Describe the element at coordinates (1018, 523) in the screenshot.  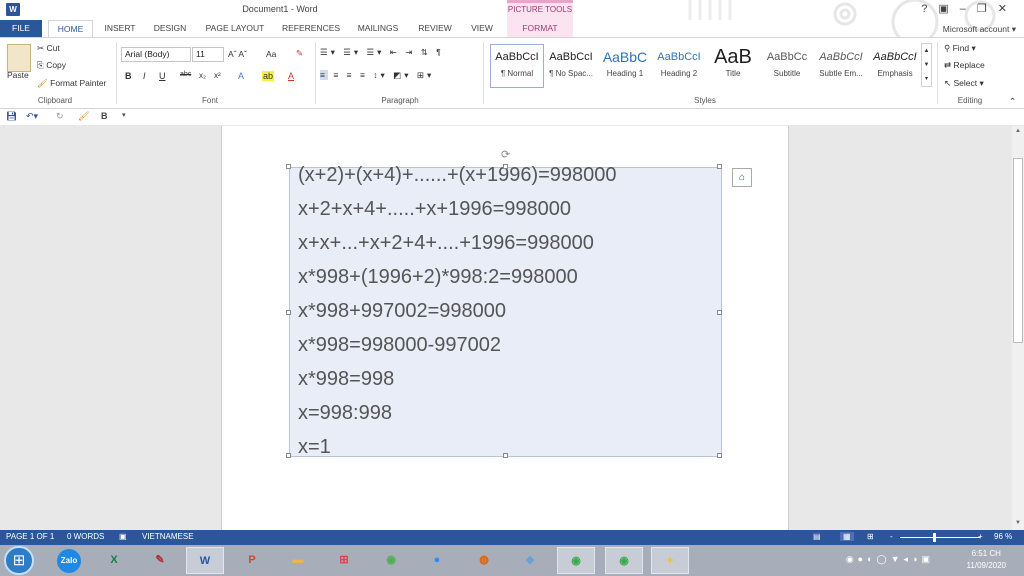
I see `scroll-down-icon: ▼` at that location.